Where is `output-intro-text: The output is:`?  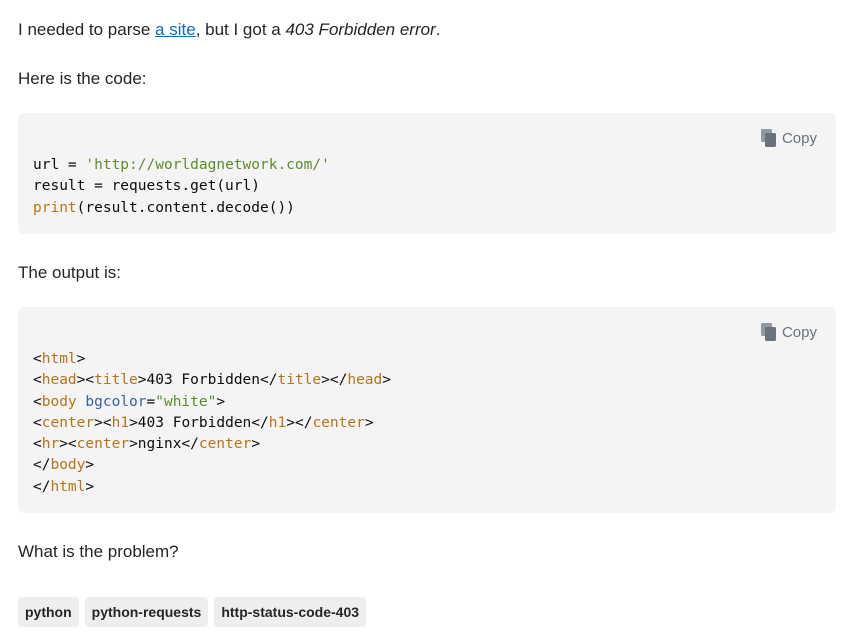
output-intro-text: The output is: is located at coordinates (70, 272).